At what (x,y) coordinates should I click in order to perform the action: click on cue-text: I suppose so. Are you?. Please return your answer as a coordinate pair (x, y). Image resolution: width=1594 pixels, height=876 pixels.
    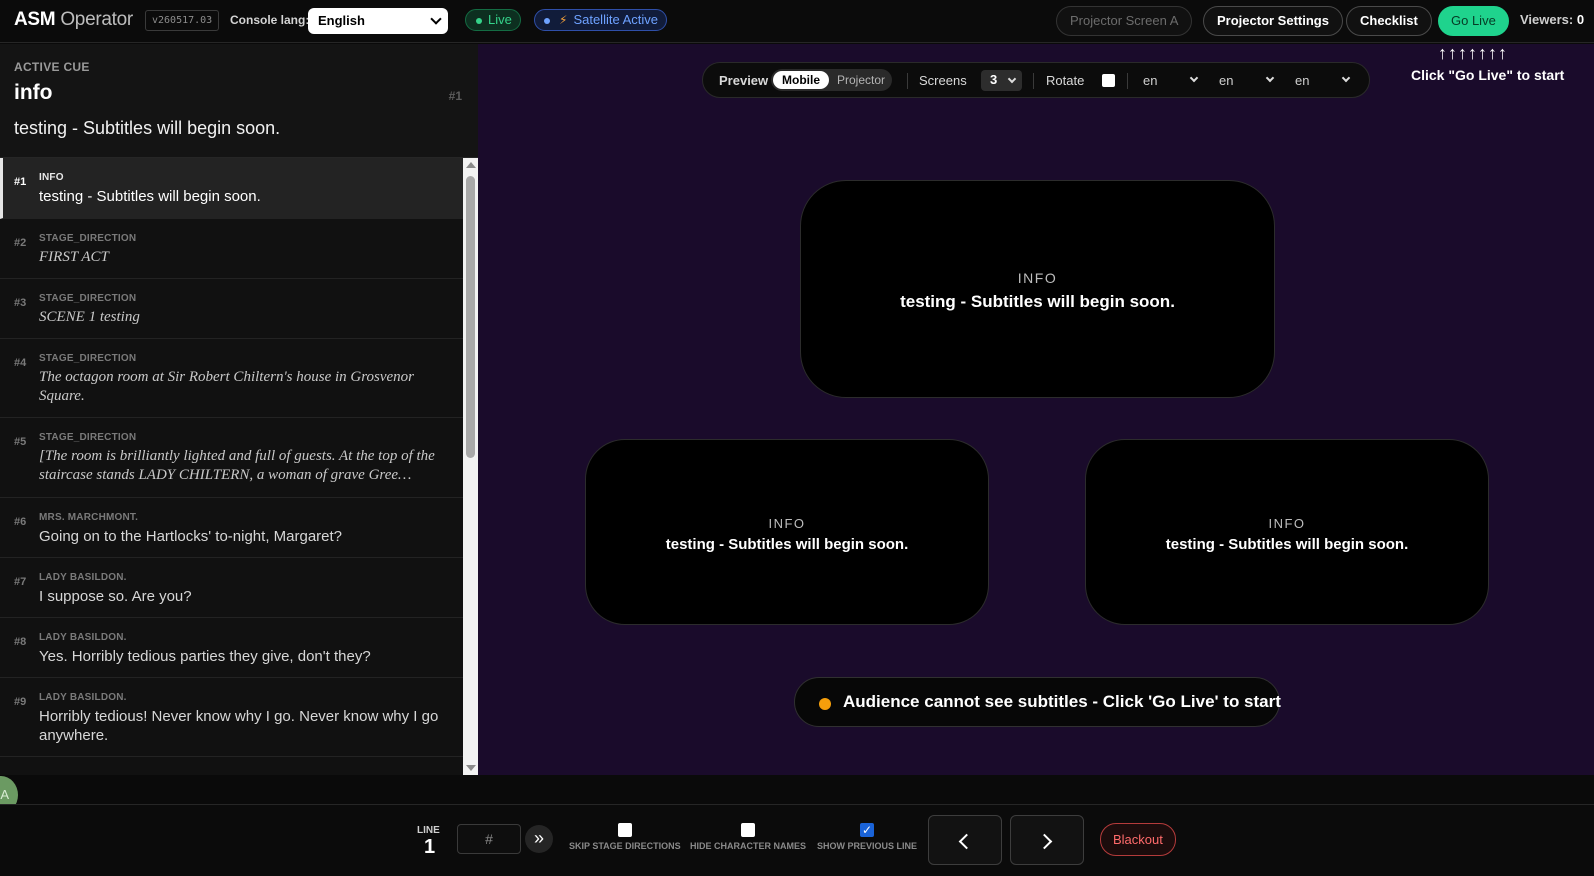
    Looking at the image, I should click on (115, 596).